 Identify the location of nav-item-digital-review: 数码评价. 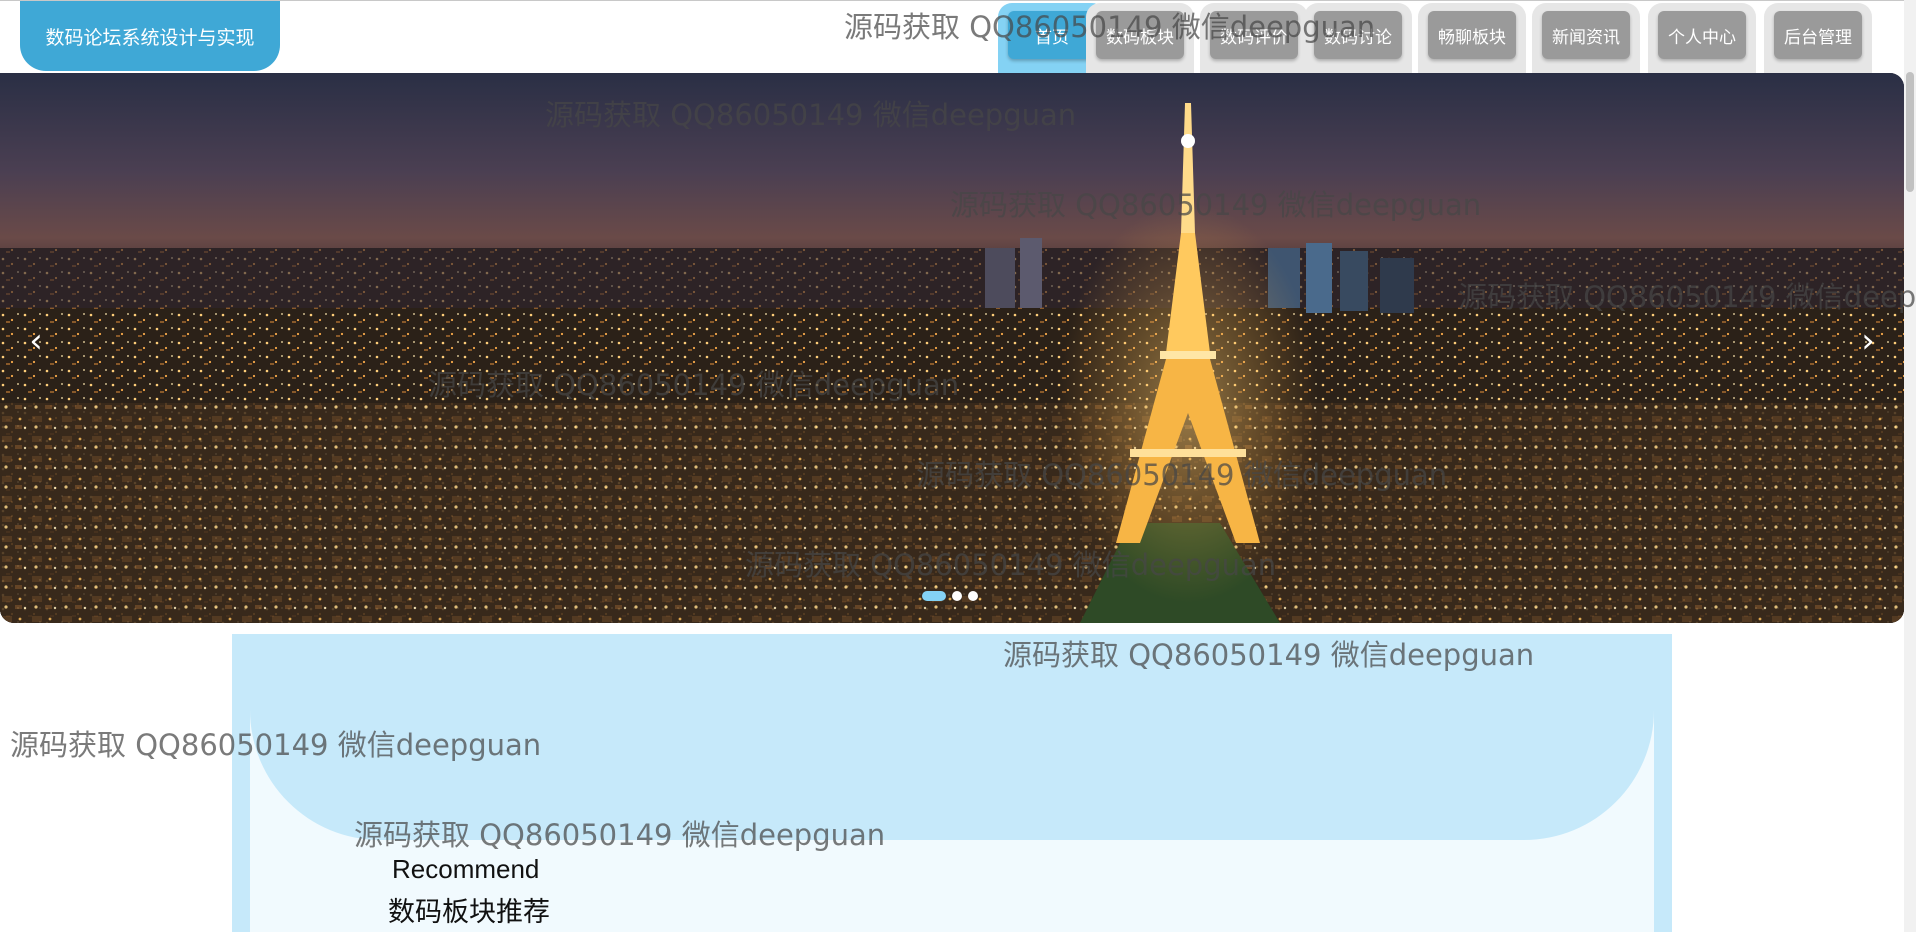
(1254, 38).